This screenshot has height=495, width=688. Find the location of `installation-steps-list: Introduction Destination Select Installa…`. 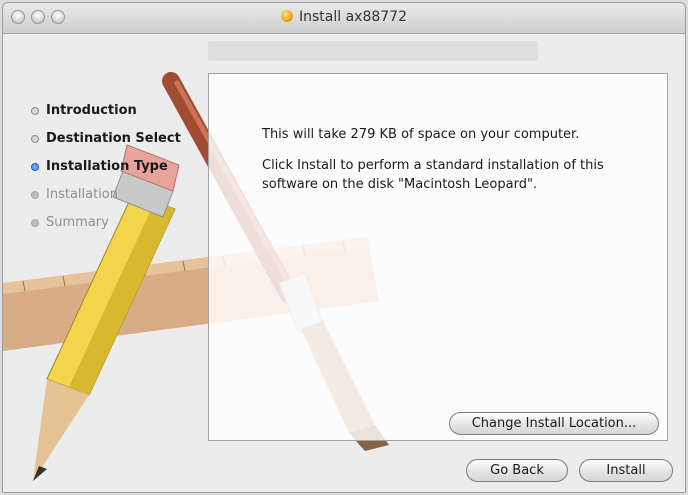

installation-steps-list: Introduction Destination Select Installa… is located at coordinates (106, 167).